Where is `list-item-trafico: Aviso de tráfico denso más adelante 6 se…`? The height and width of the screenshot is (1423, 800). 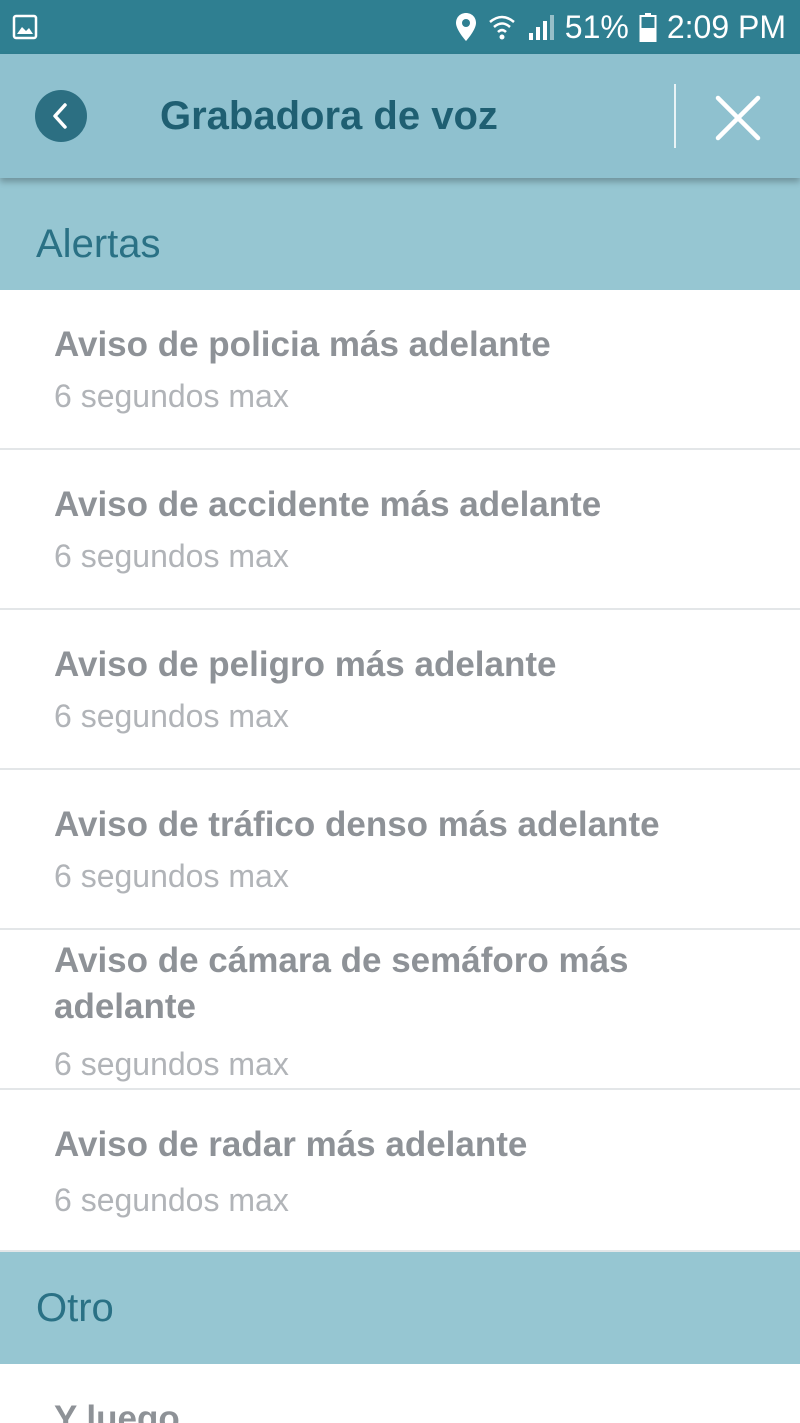
list-item-trafico: Aviso de tráfico denso más adelante 6 se… is located at coordinates (400, 850).